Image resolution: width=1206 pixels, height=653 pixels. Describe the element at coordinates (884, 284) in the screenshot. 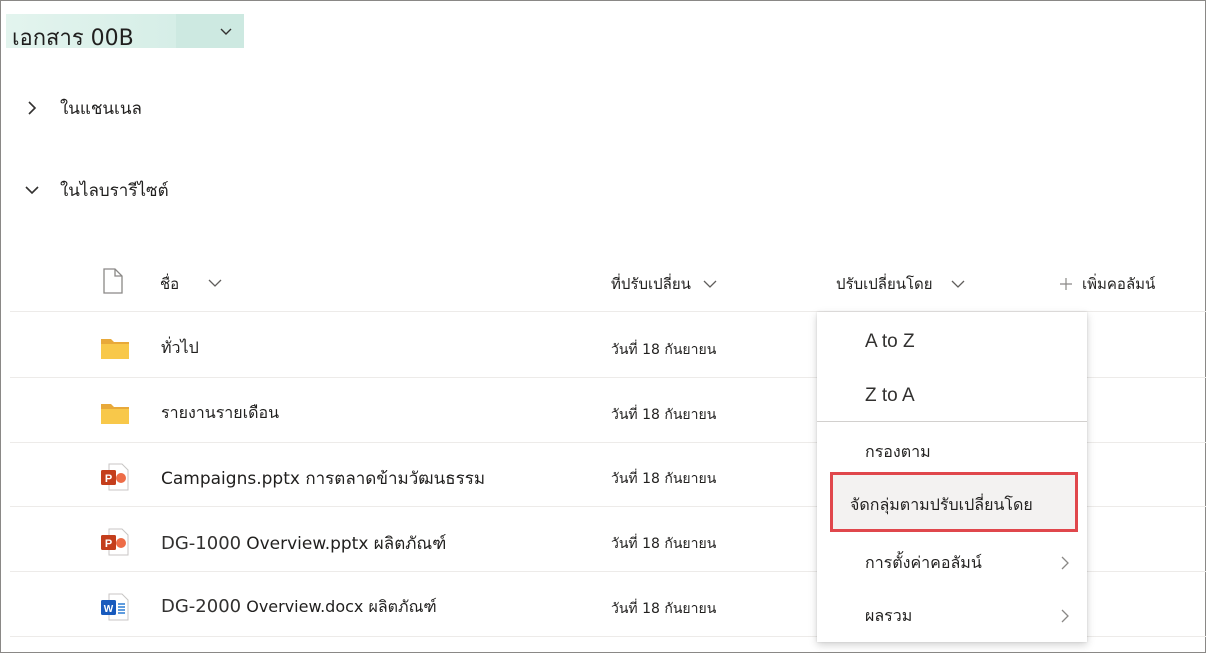

I see `column-header-label: ปรับเปลี่ยนโดย` at that location.